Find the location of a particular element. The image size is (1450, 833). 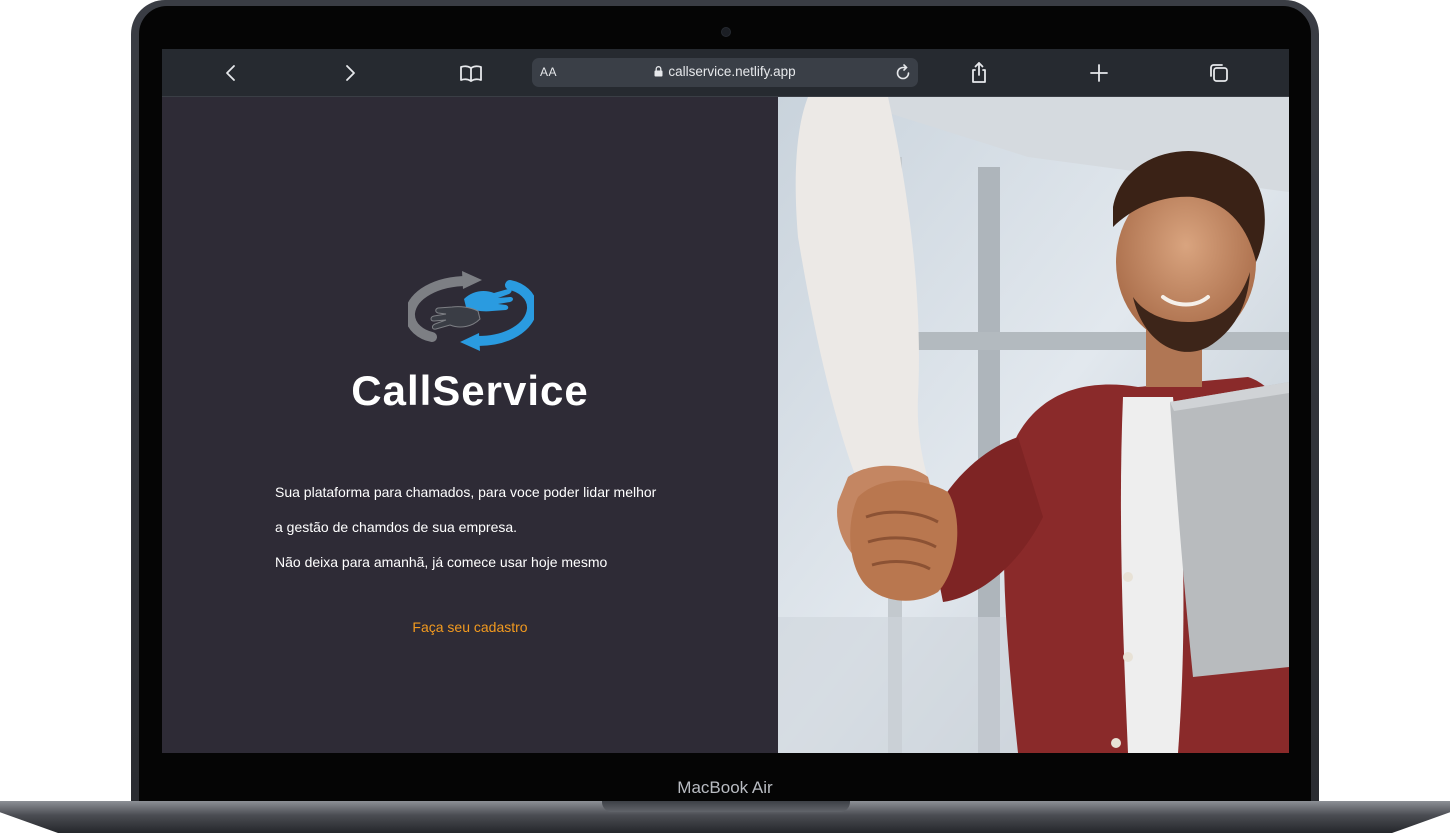

chevron-left-icon is located at coordinates (231, 73).